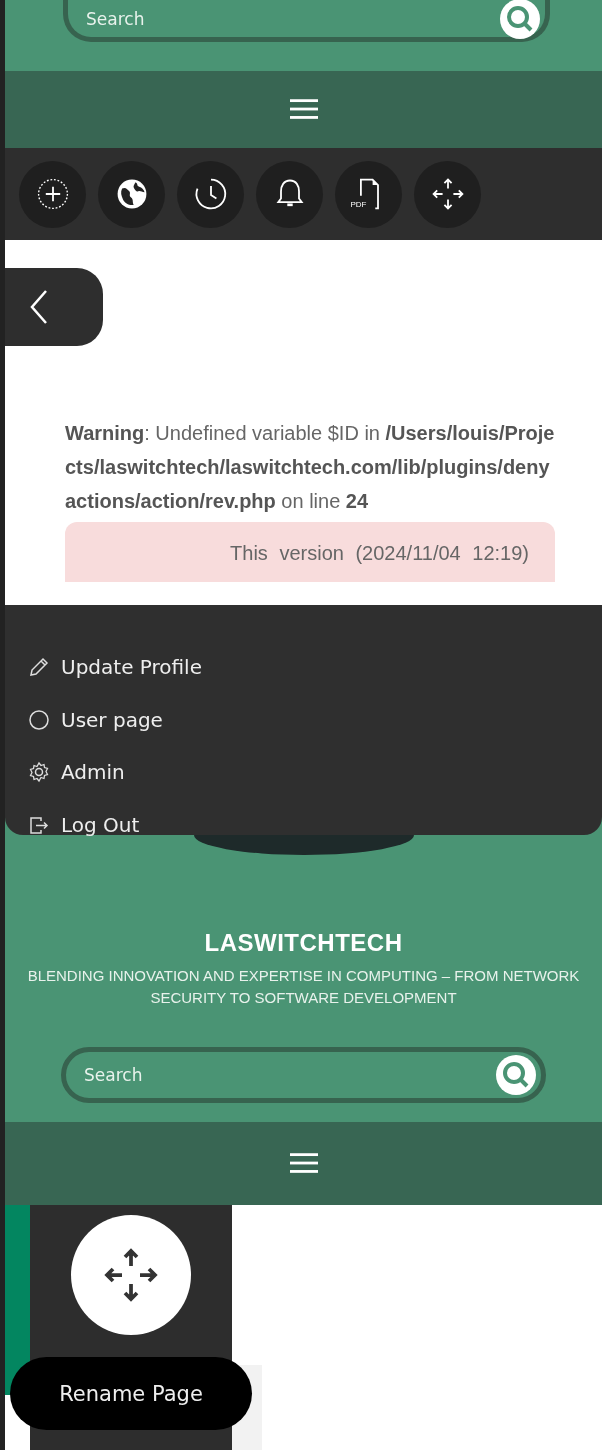  Describe the element at coordinates (54, 307) in the screenshot. I see `back-button` at that location.